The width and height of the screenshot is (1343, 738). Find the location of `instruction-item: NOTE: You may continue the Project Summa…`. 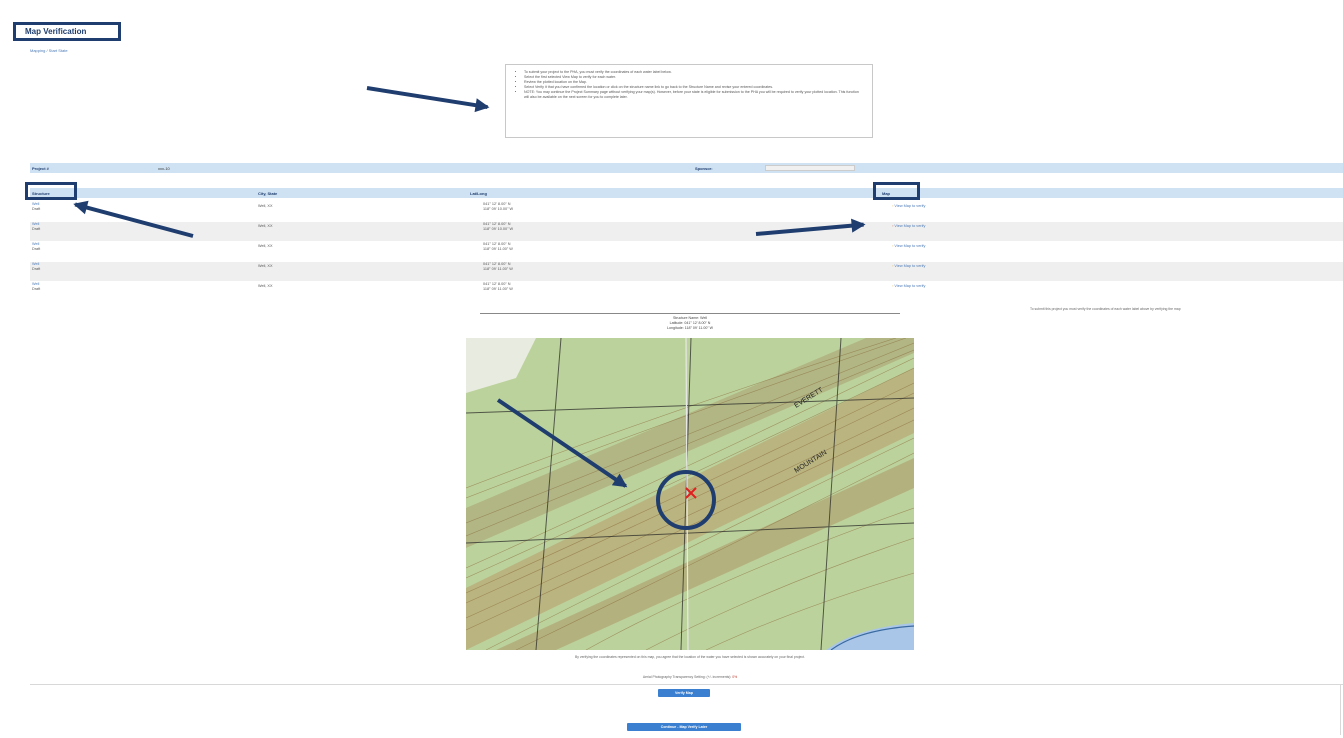

instruction-item: NOTE: You may continue the Project Summa… is located at coordinates (693, 95).